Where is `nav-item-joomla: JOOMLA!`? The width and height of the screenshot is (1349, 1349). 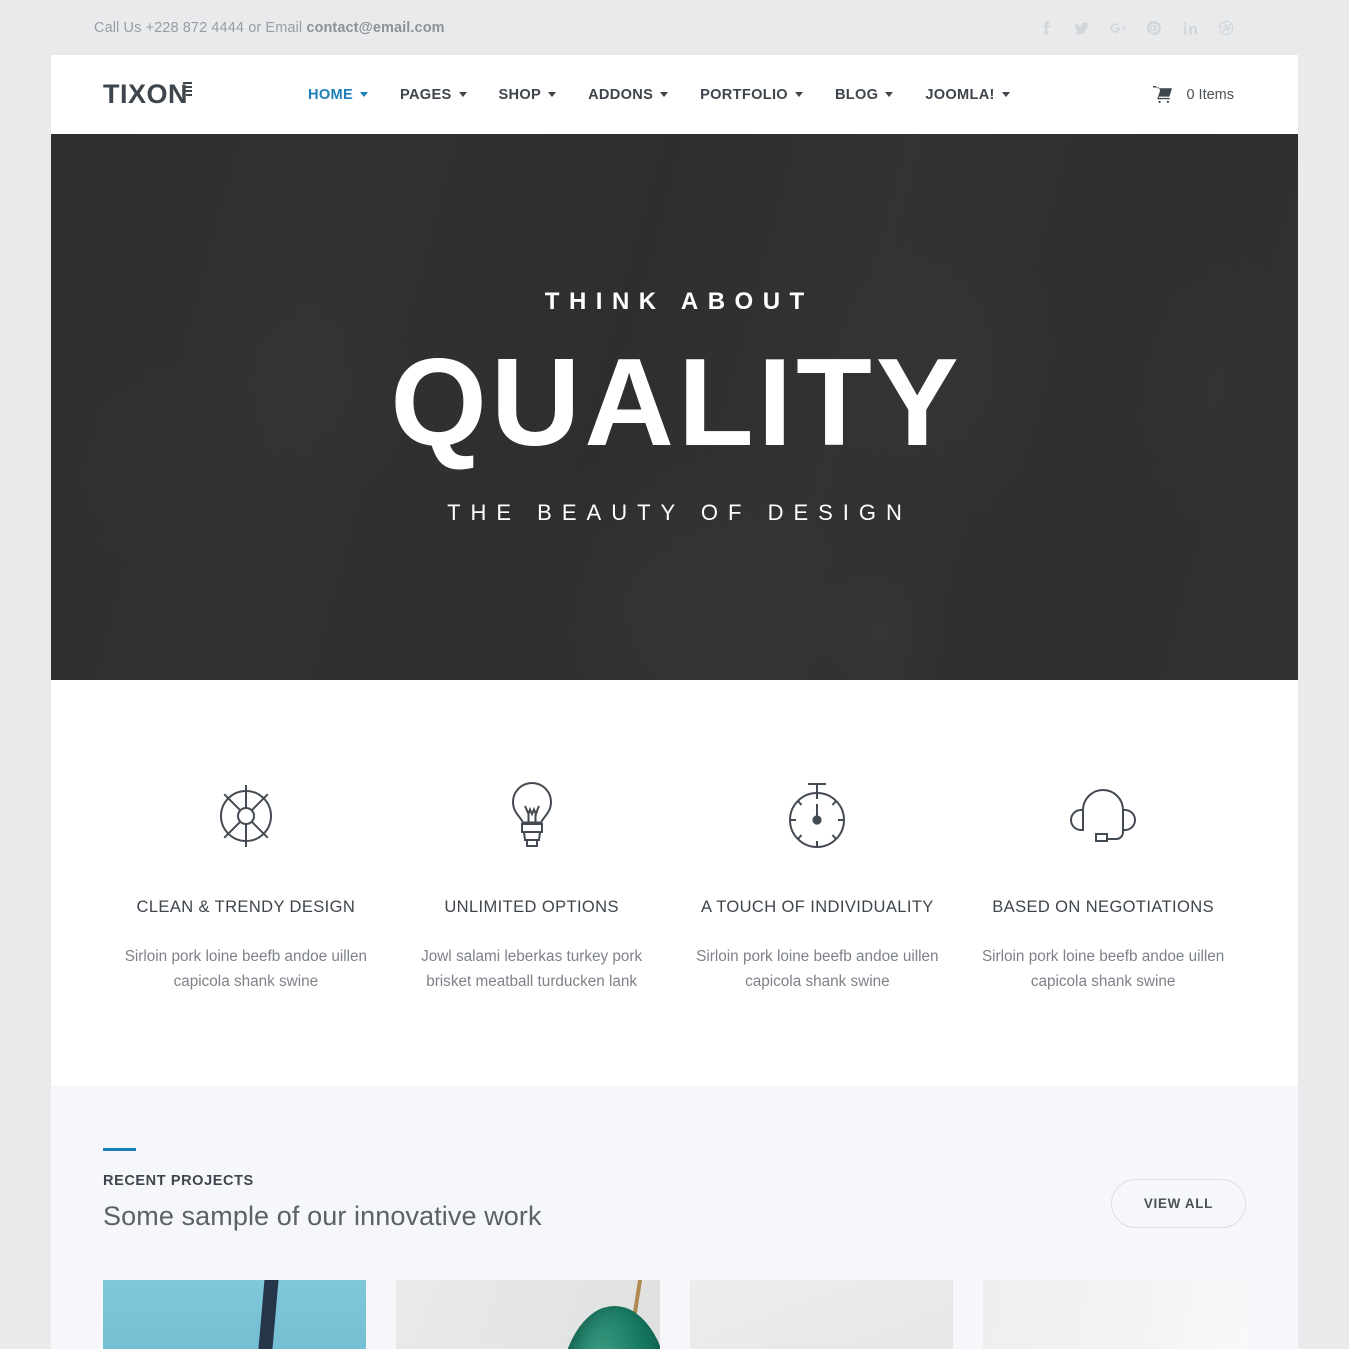 nav-item-joomla: JOOMLA! is located at coordinates (967, 95).